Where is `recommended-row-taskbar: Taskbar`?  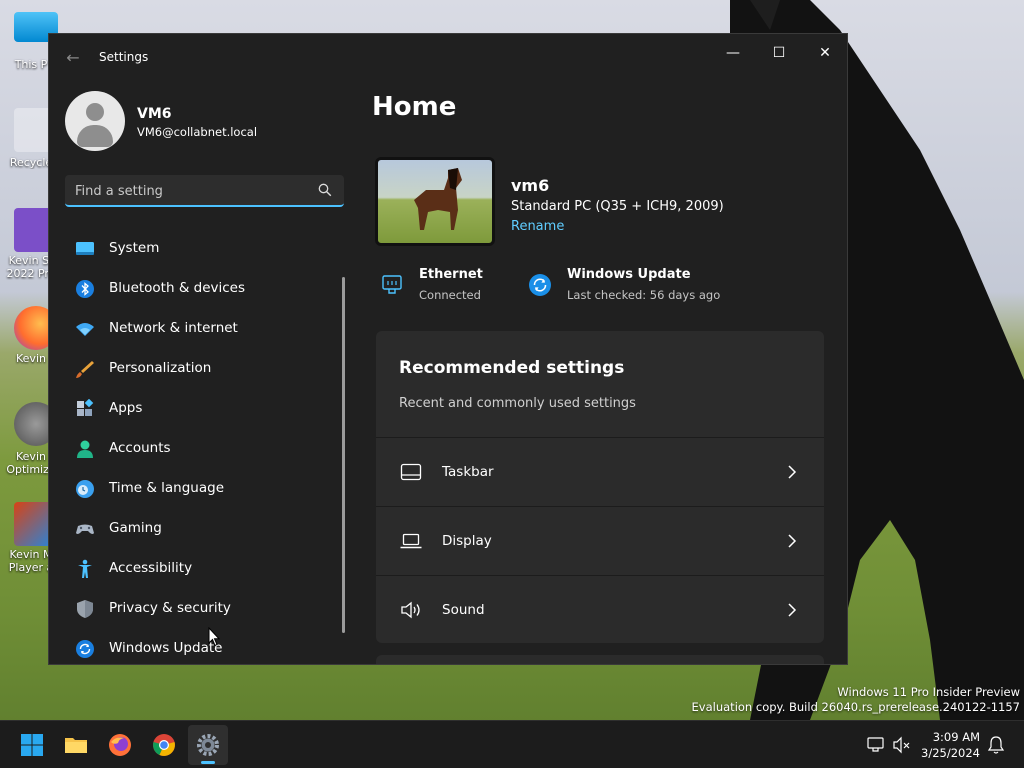
recommended-row-taskbar: Taskbar is located at coordinates (600, 471).